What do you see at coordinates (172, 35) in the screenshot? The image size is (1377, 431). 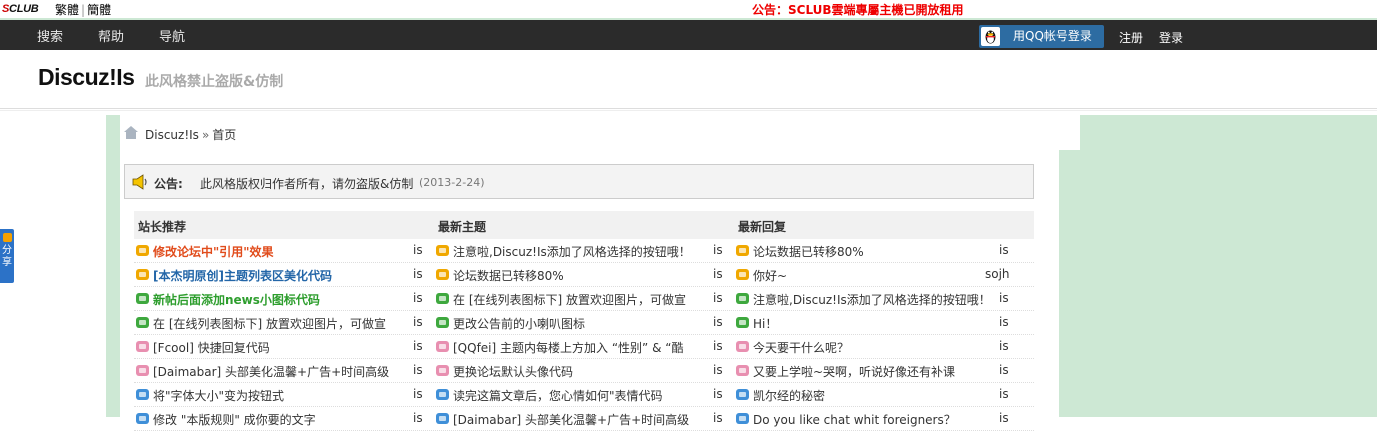 I see `nav-item-guide: 导航` at bounding box center [172, 35].